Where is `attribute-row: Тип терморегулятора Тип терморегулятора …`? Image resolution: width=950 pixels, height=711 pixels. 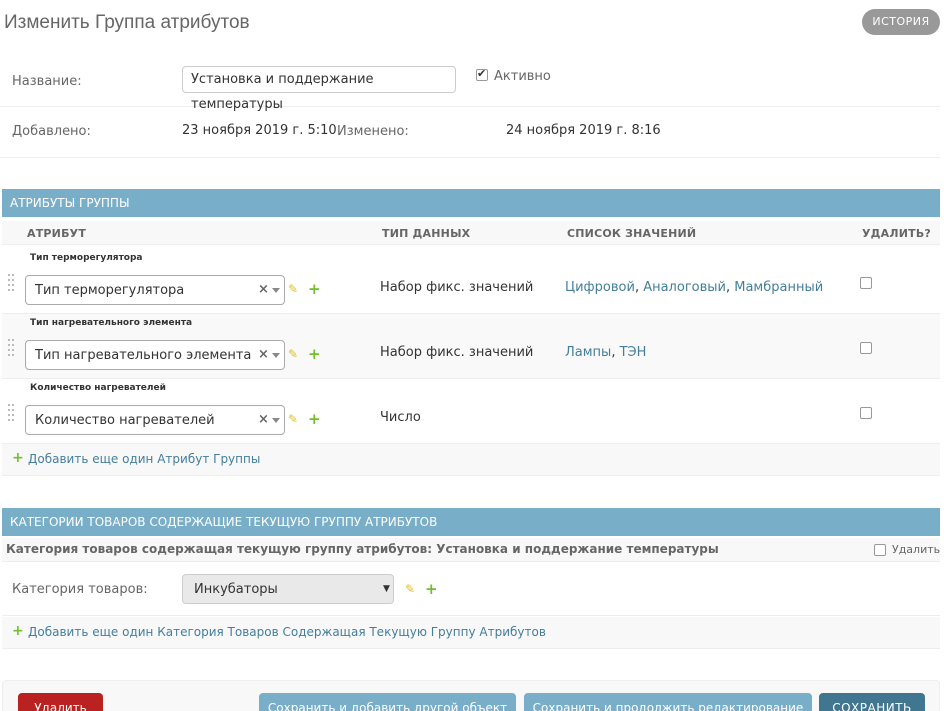
attribute-row: Тип терморегулятора Тип терморегулятора … is located at coordinates (471, 281).